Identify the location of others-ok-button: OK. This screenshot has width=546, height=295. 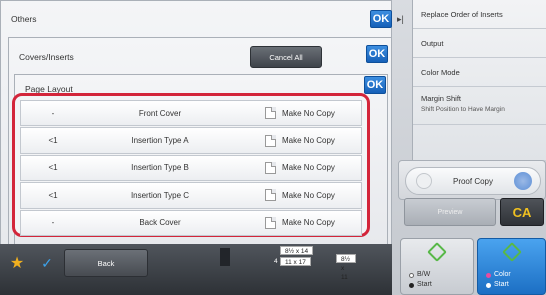
(381, 19).